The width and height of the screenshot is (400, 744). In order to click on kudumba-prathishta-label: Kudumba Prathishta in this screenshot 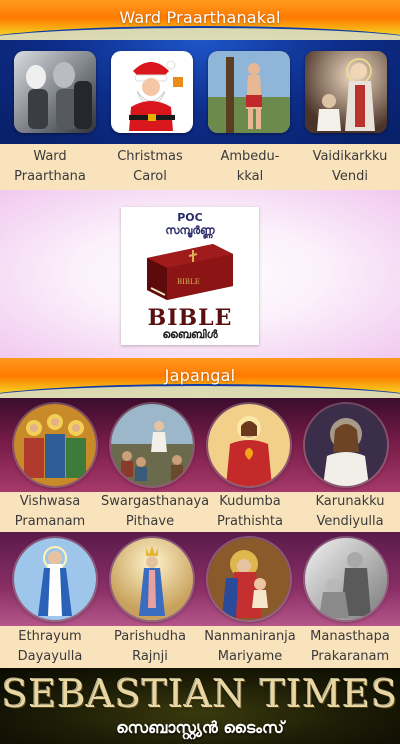, I will do `click(250, 512)`.